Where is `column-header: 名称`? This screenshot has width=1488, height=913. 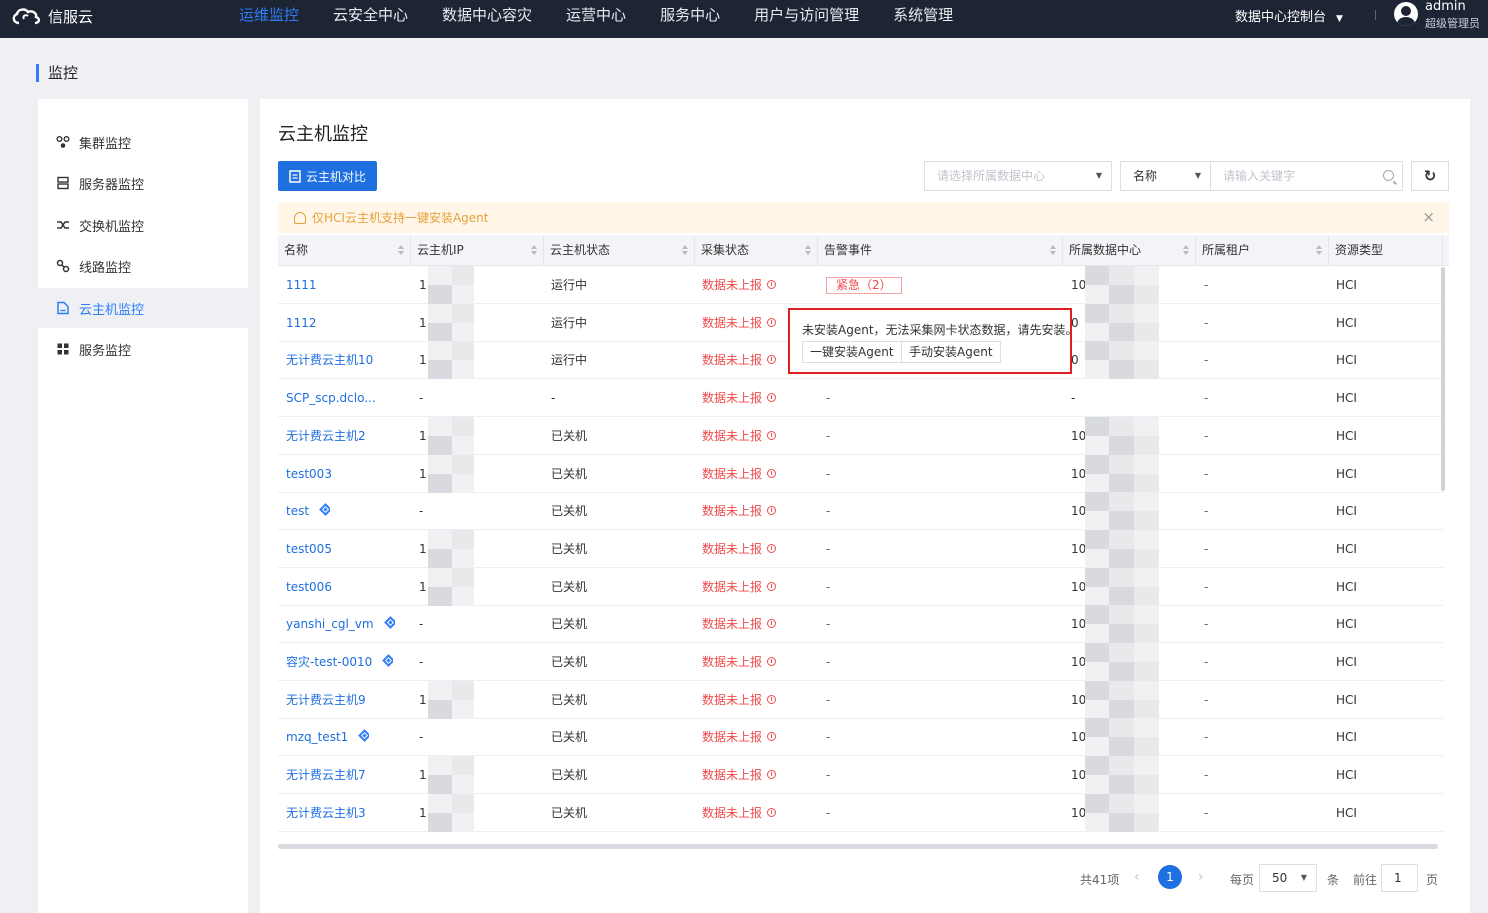
column-header: 名称 is located at coordinates (344, 250).